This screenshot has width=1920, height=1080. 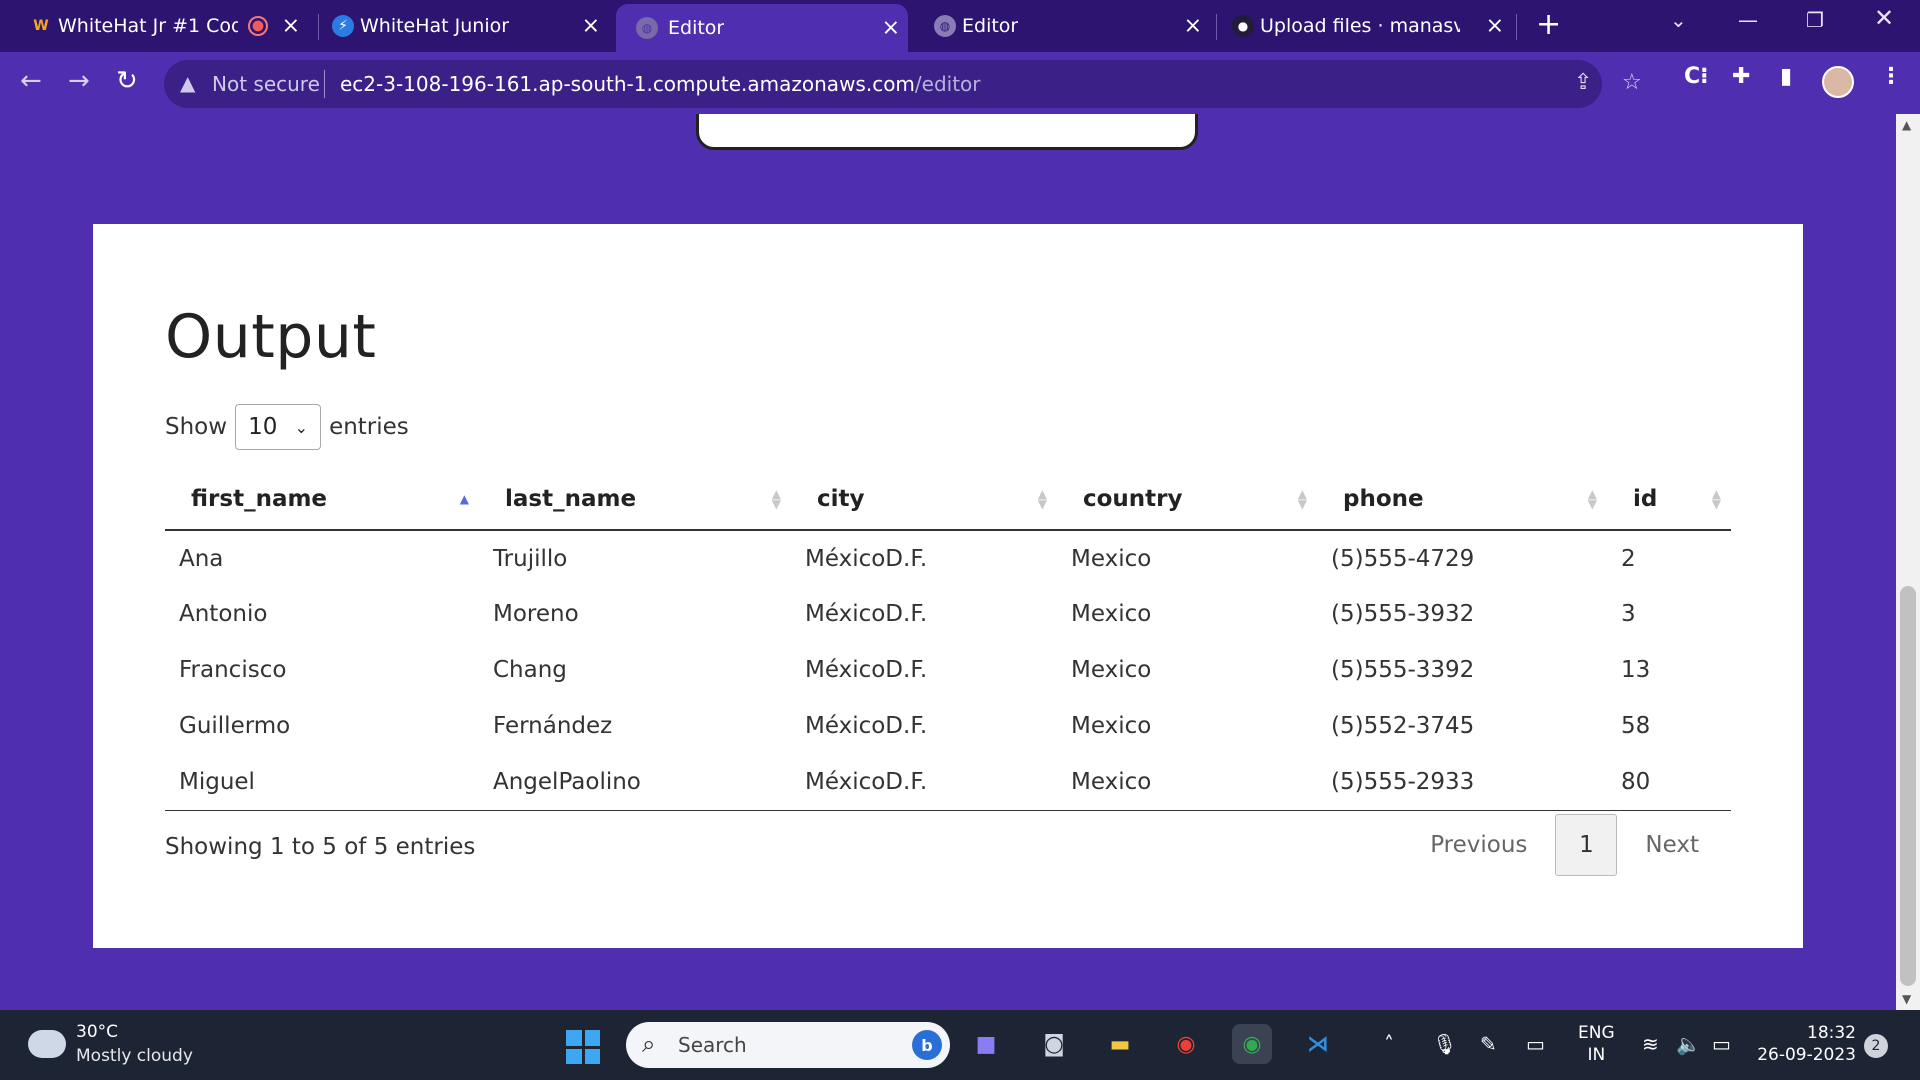 What do you see at coordinates (223, 614) in the screenshot?
I see `cell-first-name: Antonio` at bounding box center [223, 614].